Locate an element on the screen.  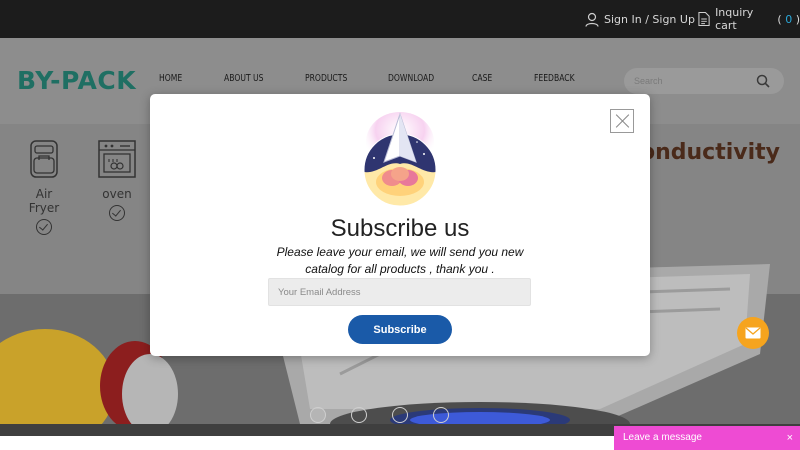
email-chat-button is located at coordinates (753, 333).